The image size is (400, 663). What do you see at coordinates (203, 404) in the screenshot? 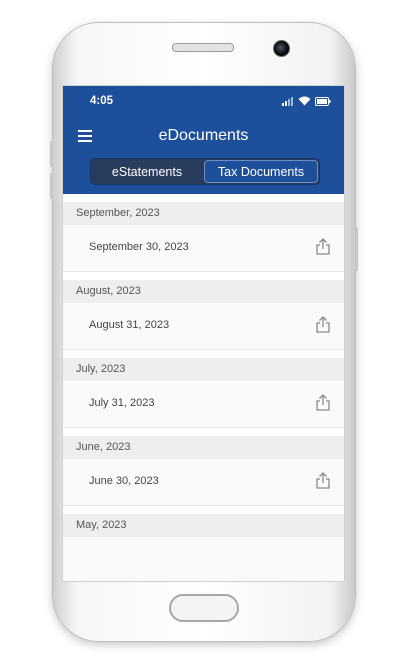
I see `list-item: July 31, 2023` at bounding box center [203, 404].